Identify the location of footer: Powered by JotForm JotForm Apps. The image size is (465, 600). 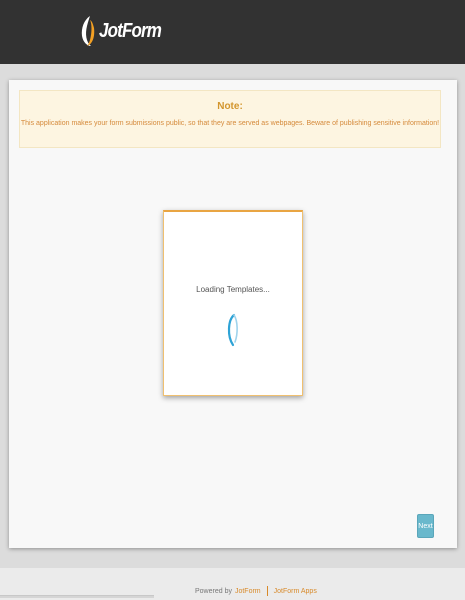
(232, 584).